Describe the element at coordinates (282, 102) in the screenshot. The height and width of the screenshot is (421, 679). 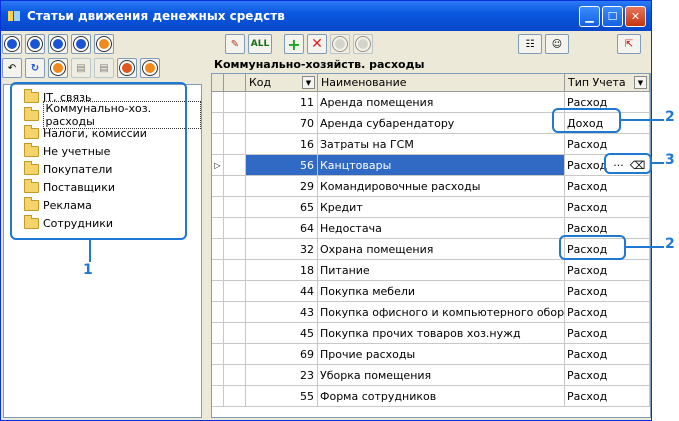
I see `code-cell: 11` at that location.